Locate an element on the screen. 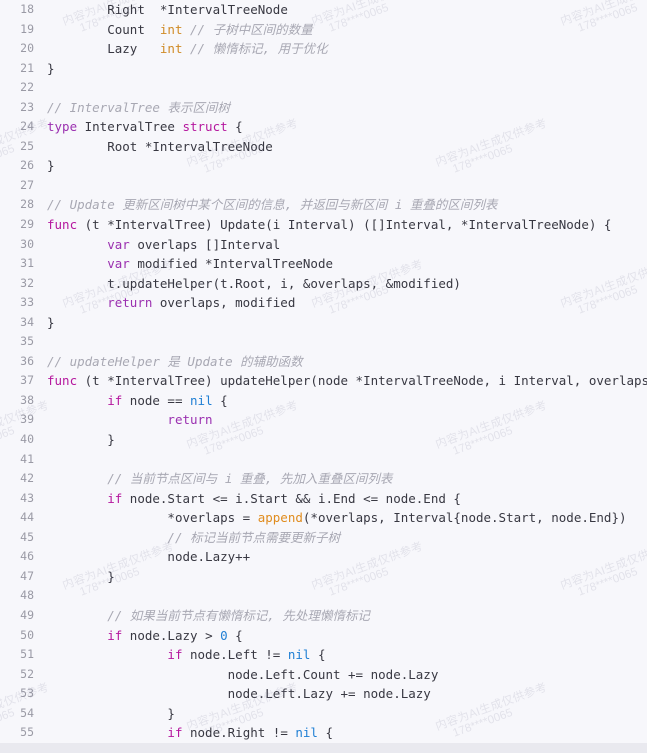  code-token: // IntervalTree 表示区间树 is located at coordinates (138, 107).